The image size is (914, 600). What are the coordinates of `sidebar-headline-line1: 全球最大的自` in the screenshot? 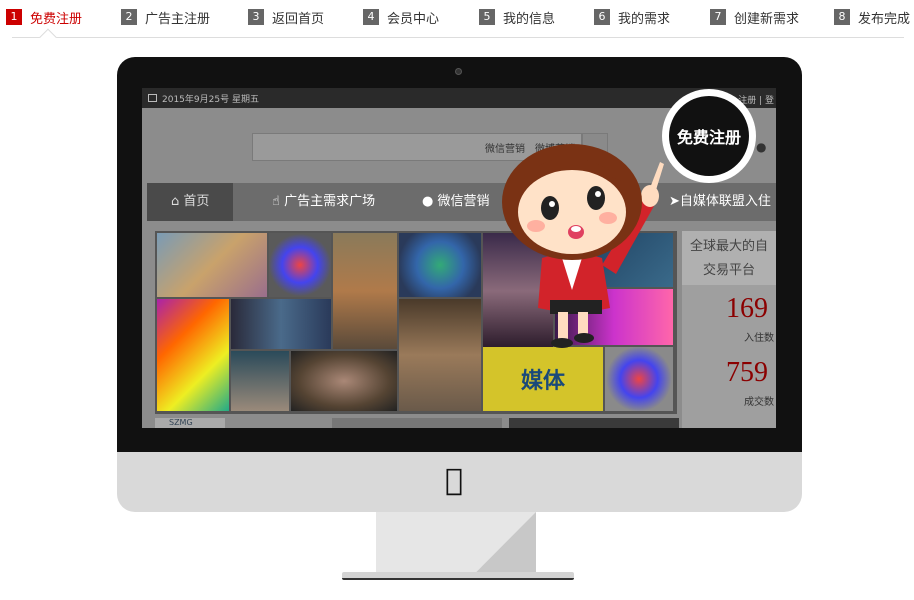 It's located at (728, 246).